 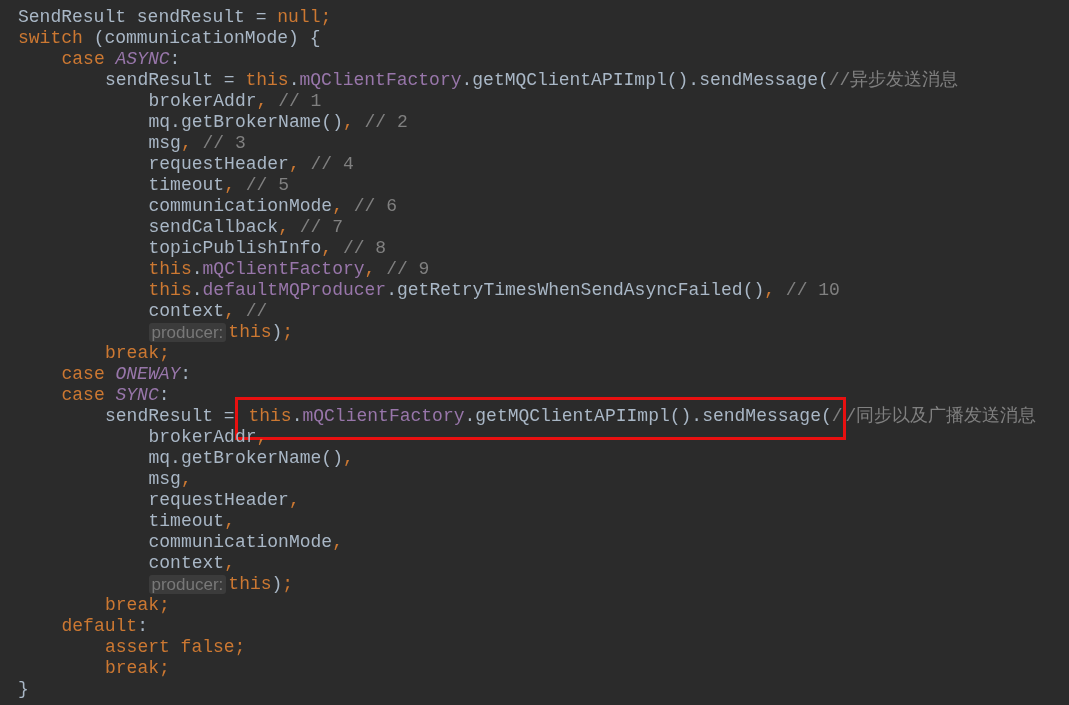 What do you see at coordinates (272, 206) in the screenshot?
I see `code-text: communicationMode, // 6` at bounding box center [272, 206].